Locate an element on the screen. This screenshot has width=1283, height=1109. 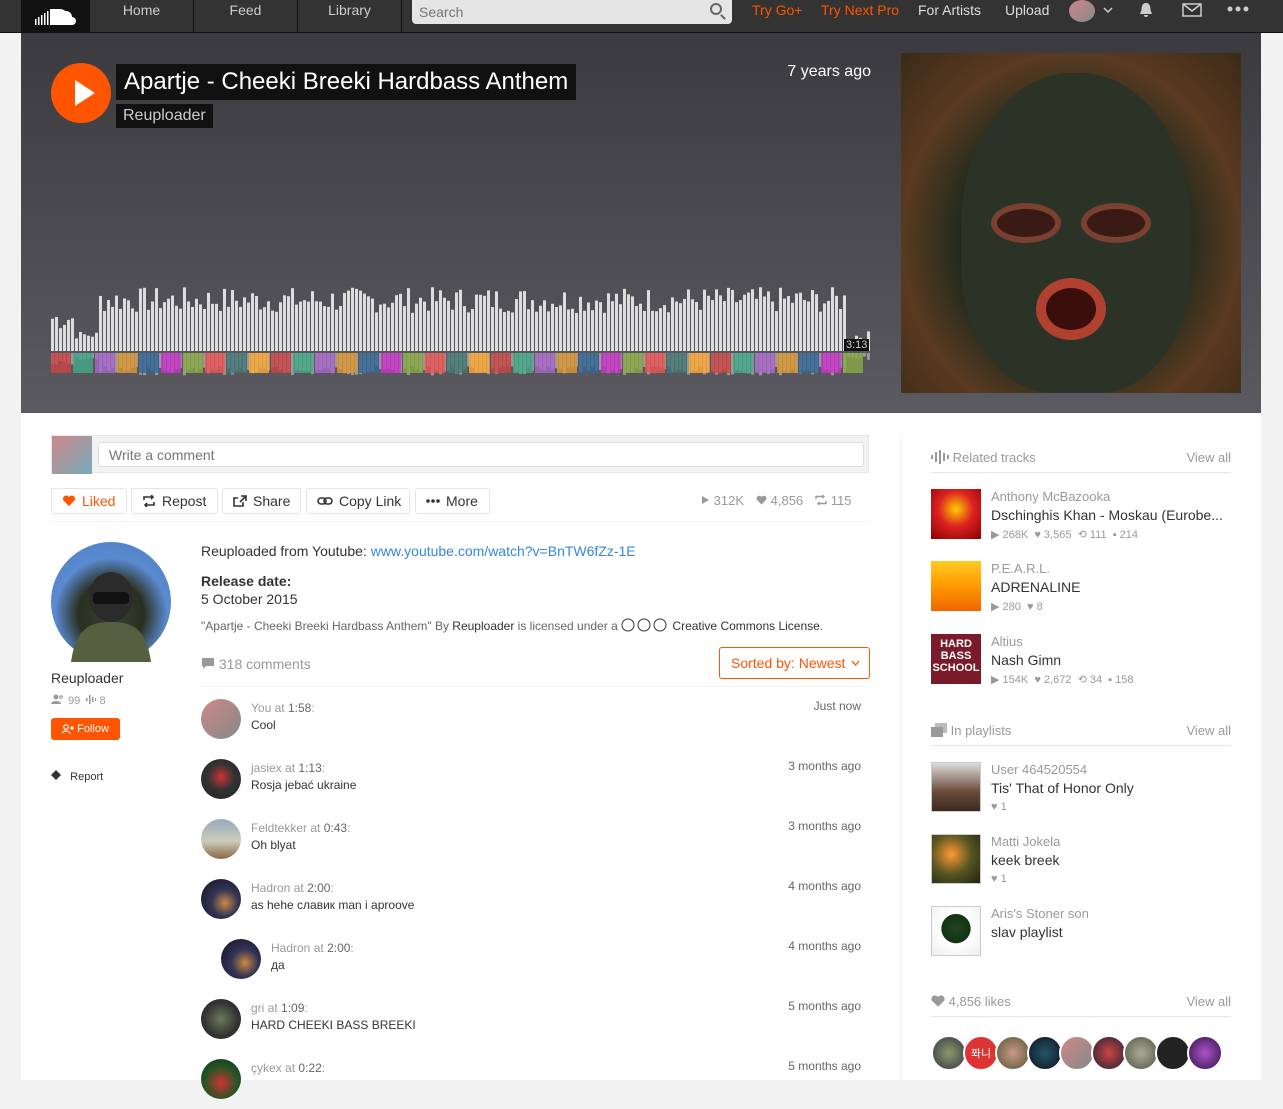
reposts-stat: 115 is located at coordinates (833, 500).